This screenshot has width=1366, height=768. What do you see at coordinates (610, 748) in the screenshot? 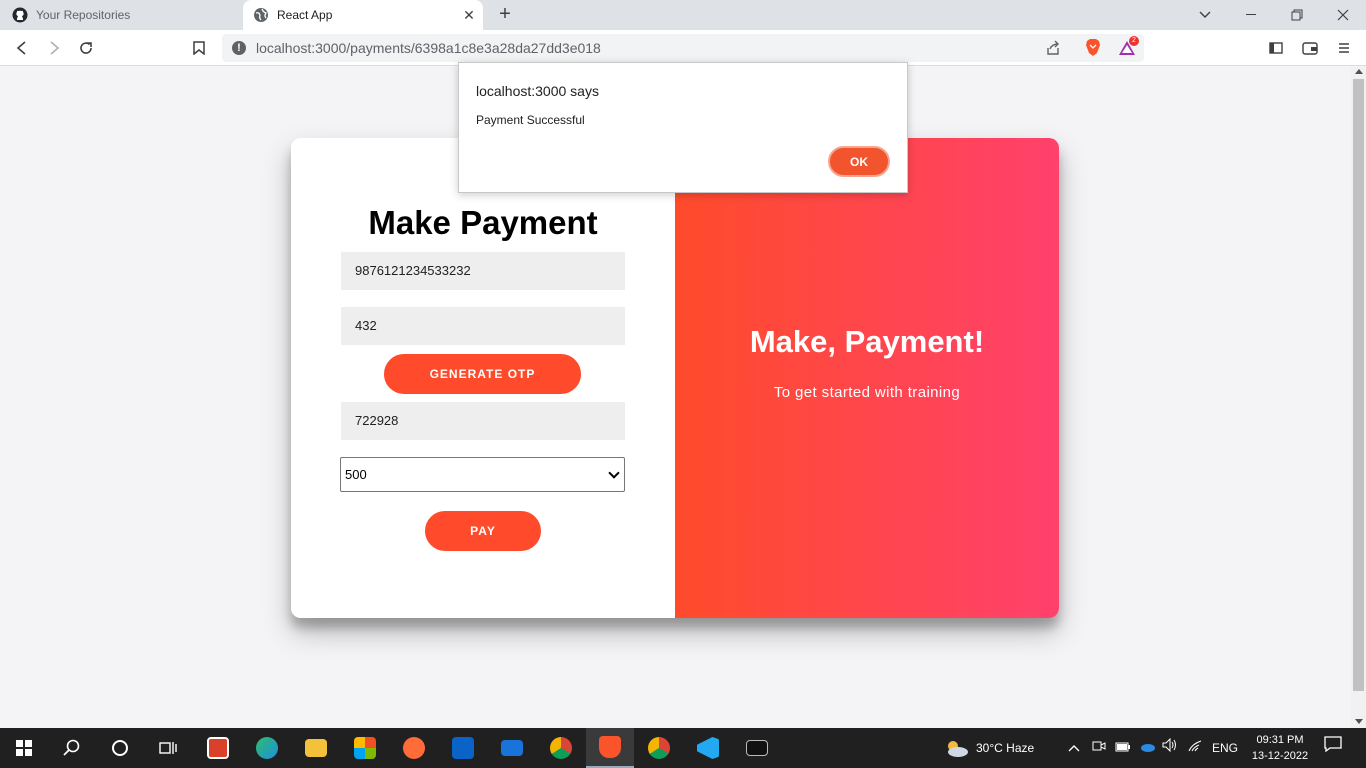
I see `brave-browser-icon` at bounding box center [610, 748].